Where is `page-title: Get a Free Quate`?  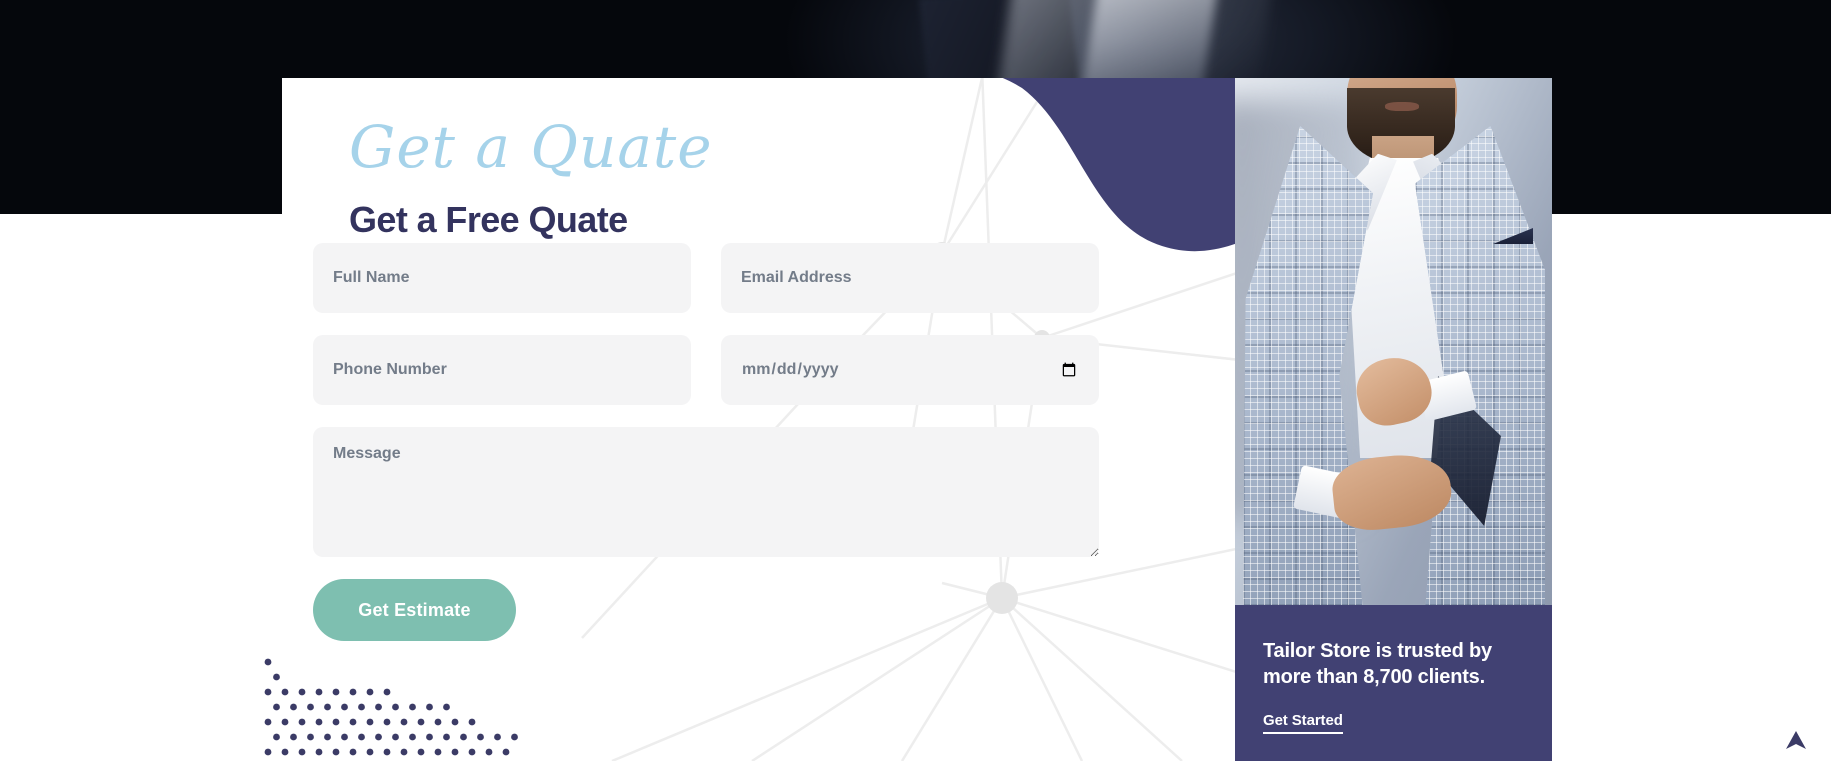
page-title: Get a Free Quate is located at coordinates (488, 220).